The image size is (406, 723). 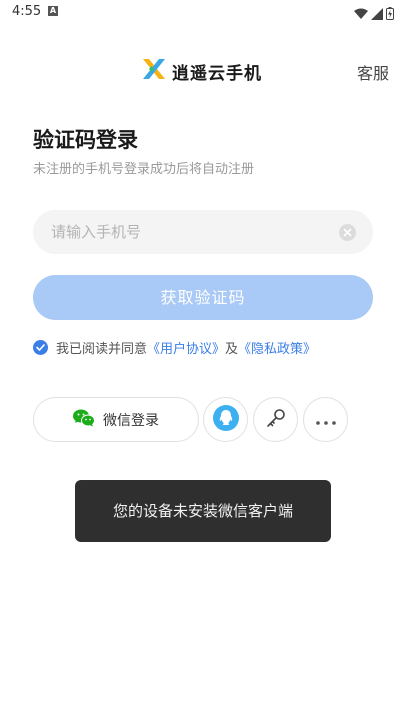 What do you see at coordinates (186, 347) in the screenshot?
I see `user-agreement-link: 《用户协议》` at bounding box center [186, 347].